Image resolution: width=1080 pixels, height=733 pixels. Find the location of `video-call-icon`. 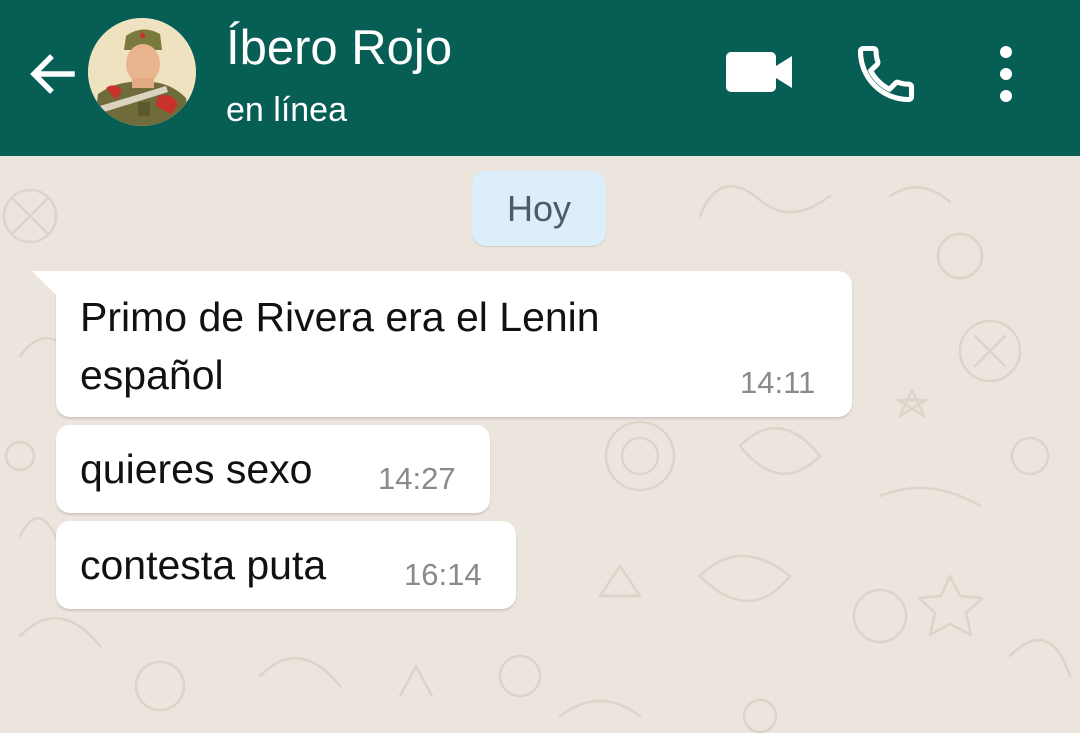

video-call-icon is located at coordinates (760, 72).